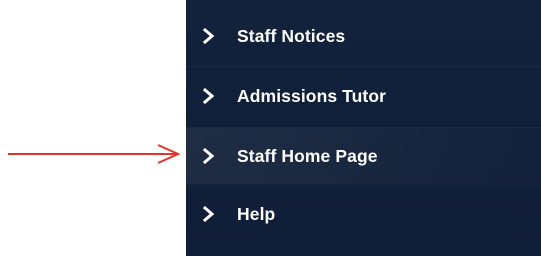  What do you see at coordinates (363, 214) in the screenshot?
I see `menu-item-help: Help` at bounding box center [363, 214].